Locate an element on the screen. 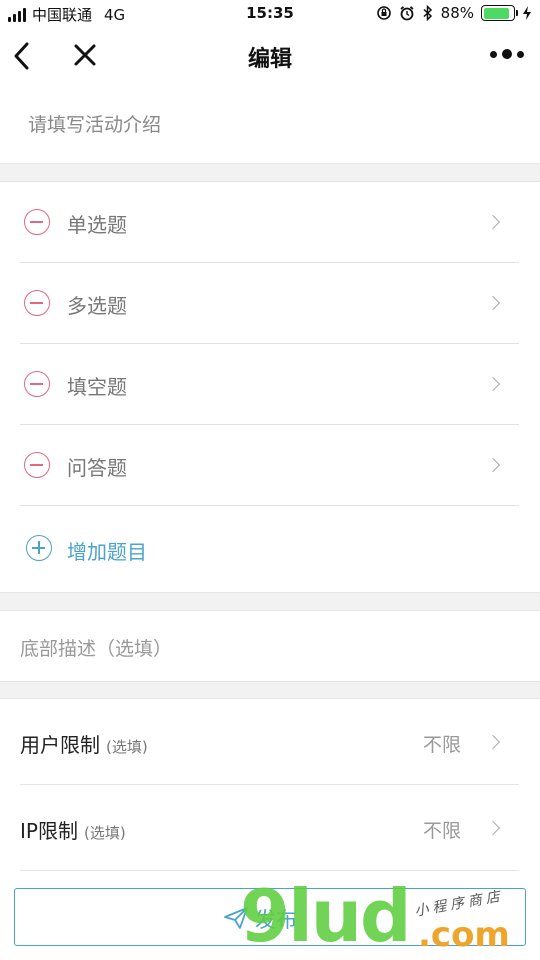 The width and height of the screenshot is (540, 960). more-icon is located at coordinates (507, 54).